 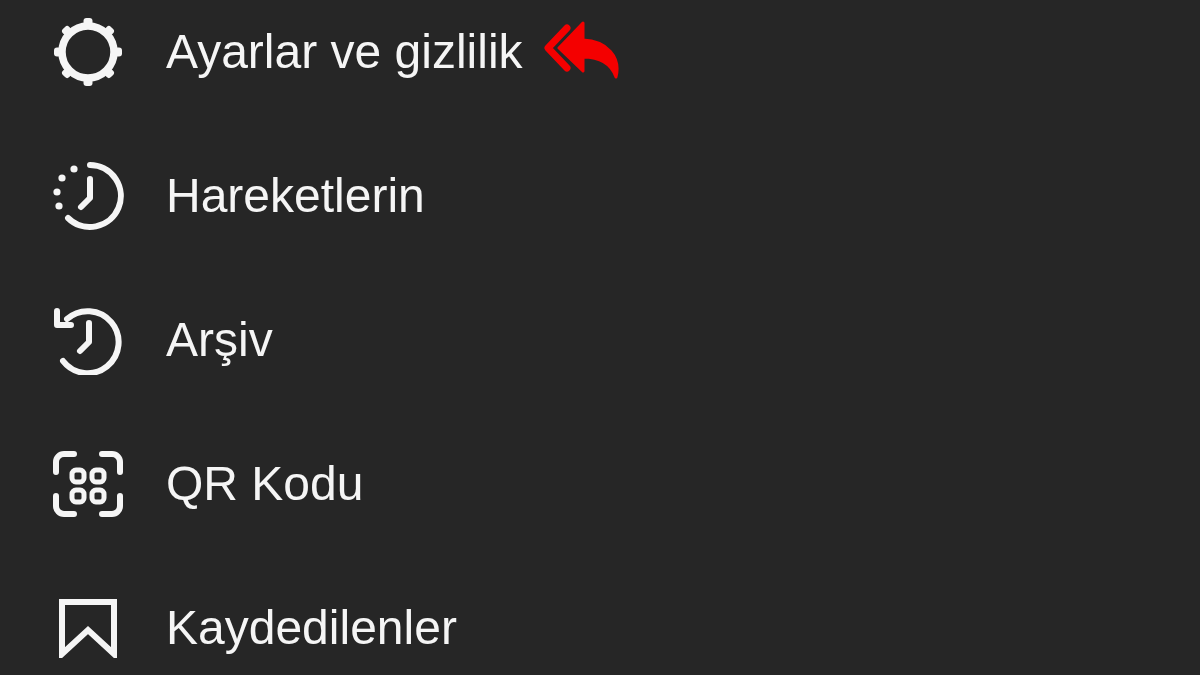 I want to click on menu-item: Ayarlar ve gizlilik, so click(x=286, y=52).